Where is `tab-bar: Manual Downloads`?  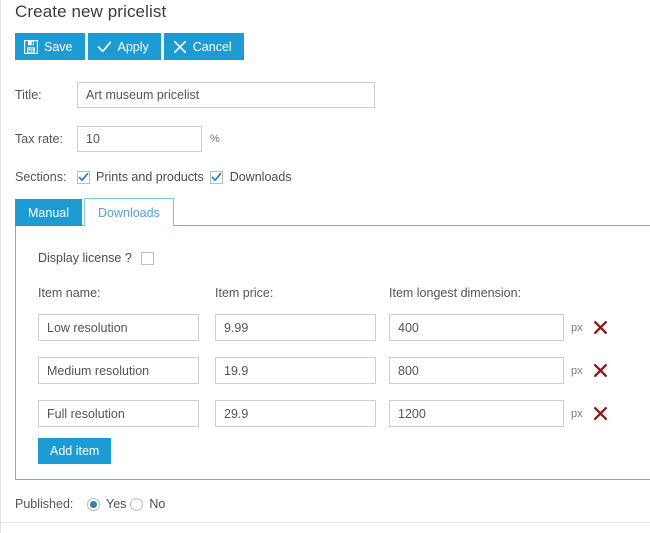 tab-bar: Manual Downloads is located at coordinates (94, 212).